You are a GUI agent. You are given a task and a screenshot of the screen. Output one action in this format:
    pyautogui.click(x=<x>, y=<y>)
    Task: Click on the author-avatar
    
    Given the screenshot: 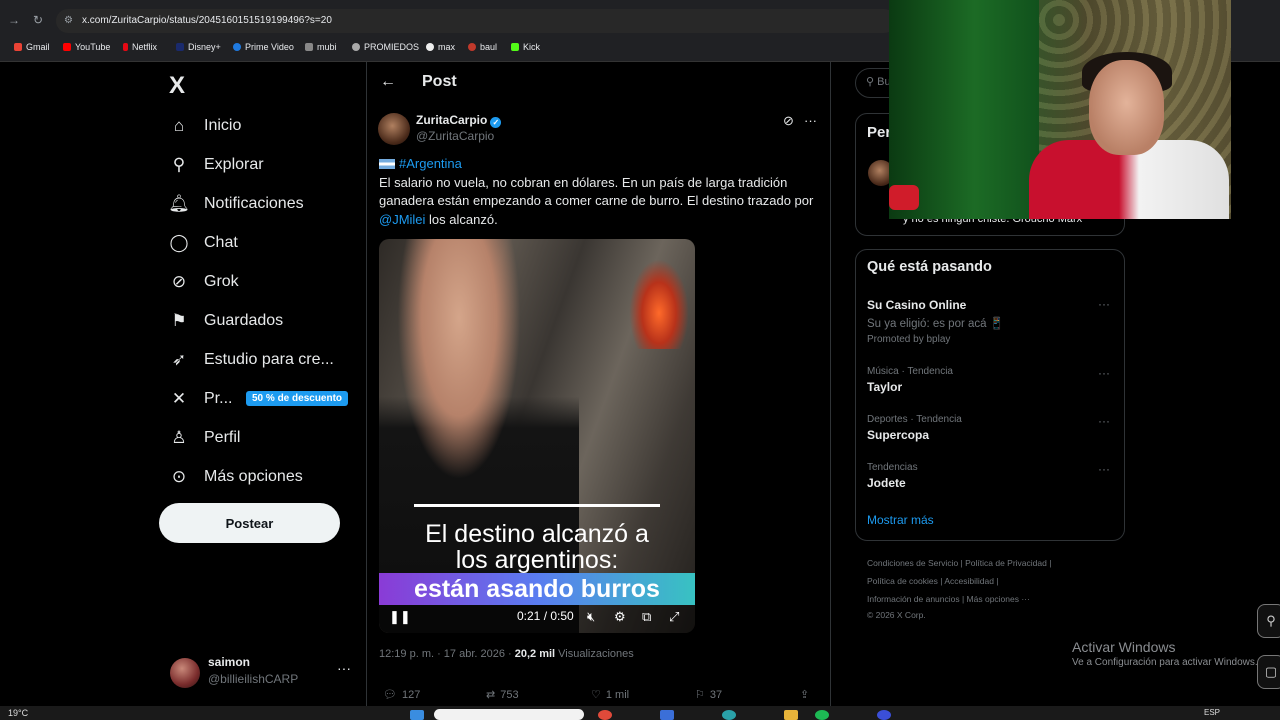 What is the action you would take?
    pyautogui.click(x=394, y=129)
    